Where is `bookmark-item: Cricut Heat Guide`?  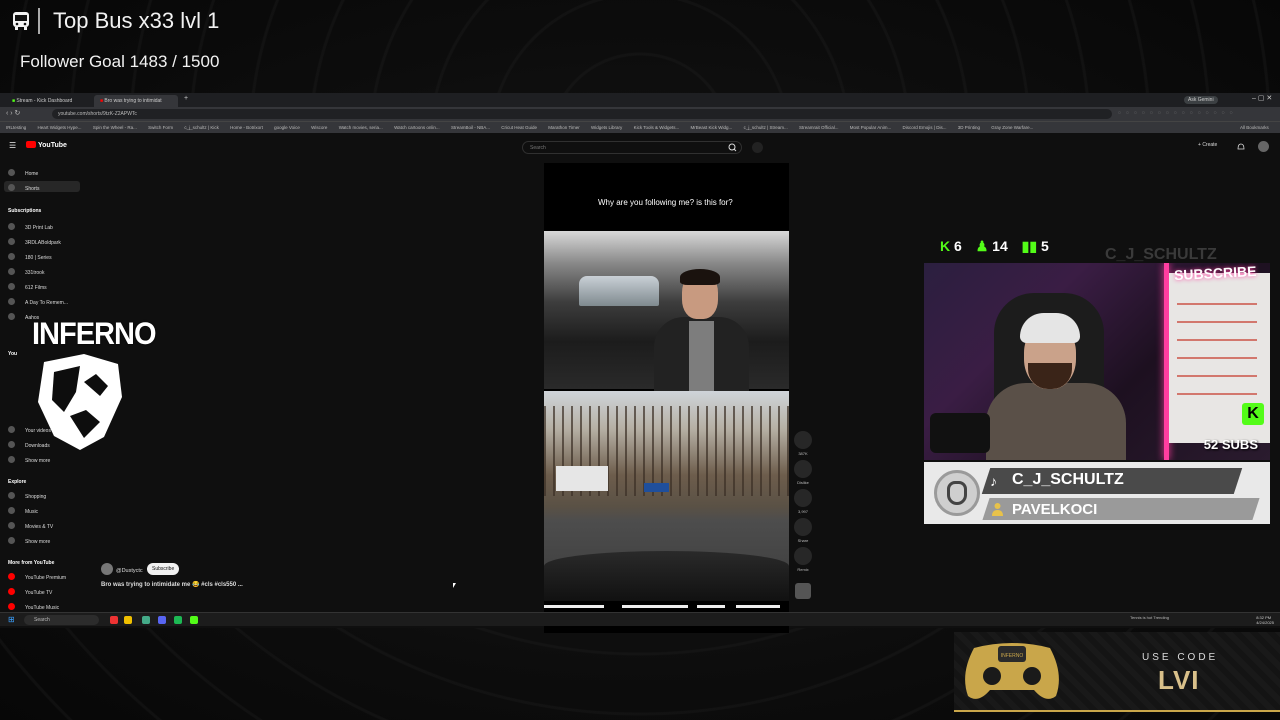
bookmark-item: Cricut Heat Guide is located at coordinates (519, 127).